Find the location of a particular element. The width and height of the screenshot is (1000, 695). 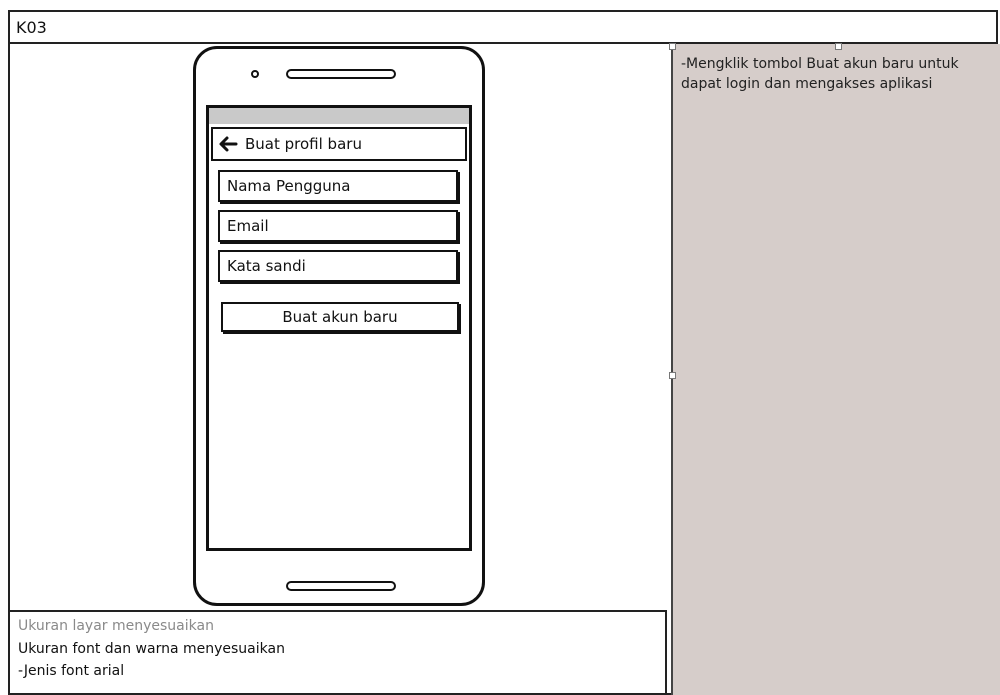

app-bar-title: Buat profil baru is located at coordinates (303, 144).